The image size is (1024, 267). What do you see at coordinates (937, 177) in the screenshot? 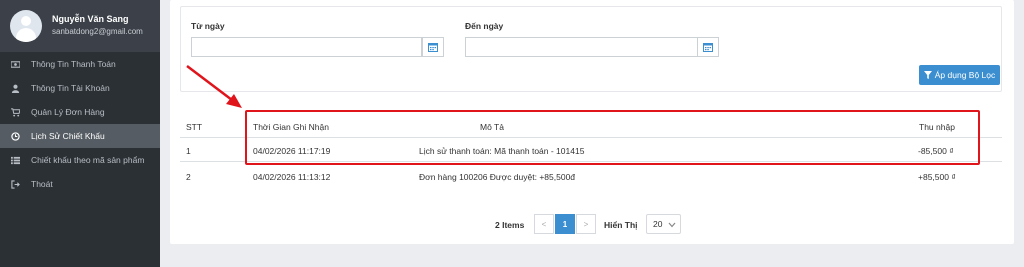
I see `cell-income: +85,500 ₫` at bounding box center [937, 177].